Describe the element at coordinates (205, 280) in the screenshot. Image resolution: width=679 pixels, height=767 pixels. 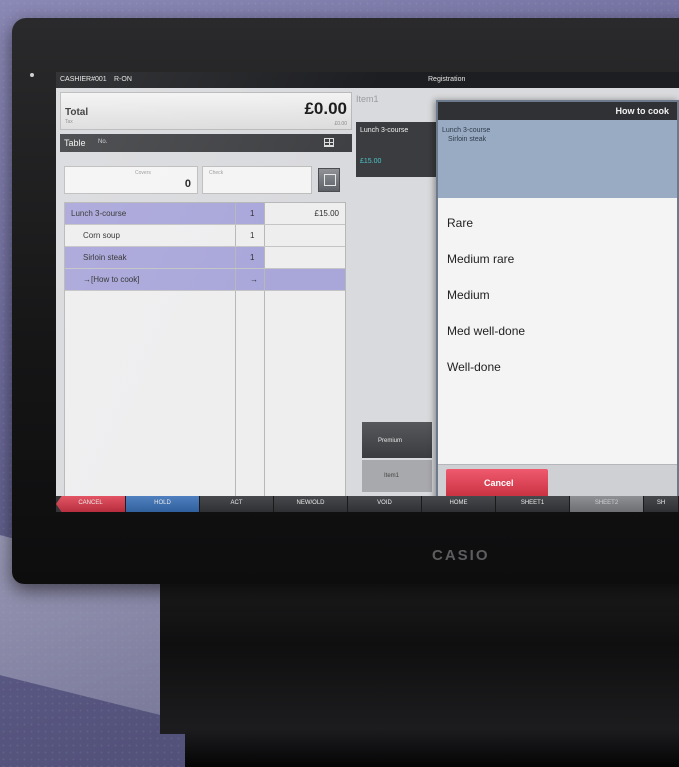
I see `order-row-how-to-cook: →[How to cook] →` at that location.